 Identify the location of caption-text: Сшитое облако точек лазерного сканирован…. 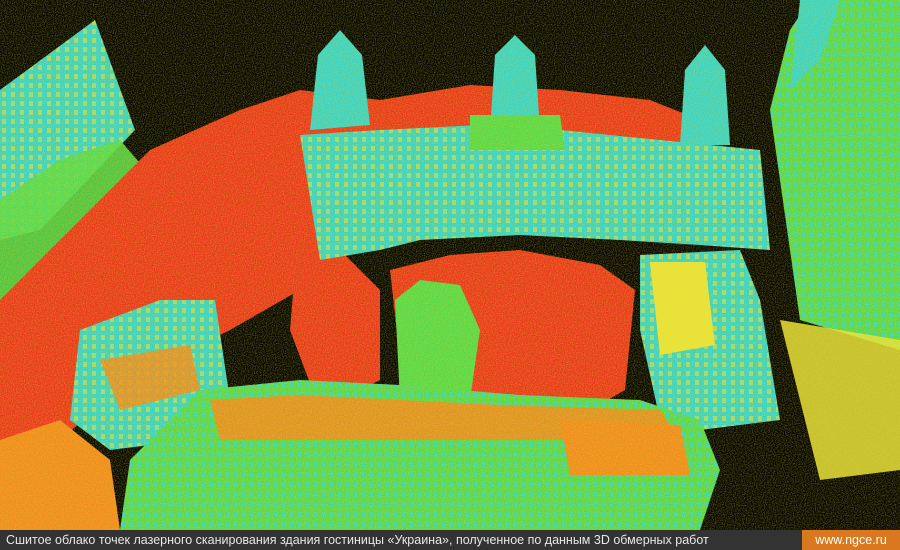
(401, 540).